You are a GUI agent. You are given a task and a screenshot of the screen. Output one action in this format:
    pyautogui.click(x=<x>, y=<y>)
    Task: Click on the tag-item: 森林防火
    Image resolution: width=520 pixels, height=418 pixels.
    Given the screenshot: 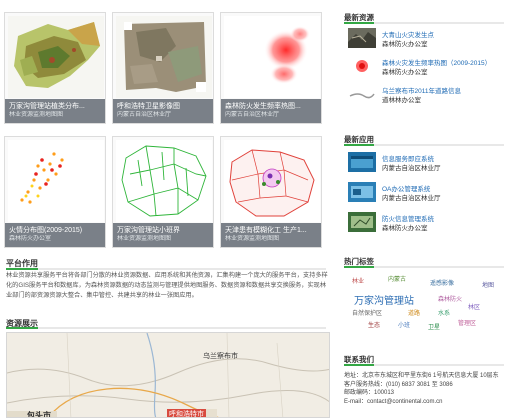 What is the action you would take?
    pyautogui.click(x=450, y=298)
    